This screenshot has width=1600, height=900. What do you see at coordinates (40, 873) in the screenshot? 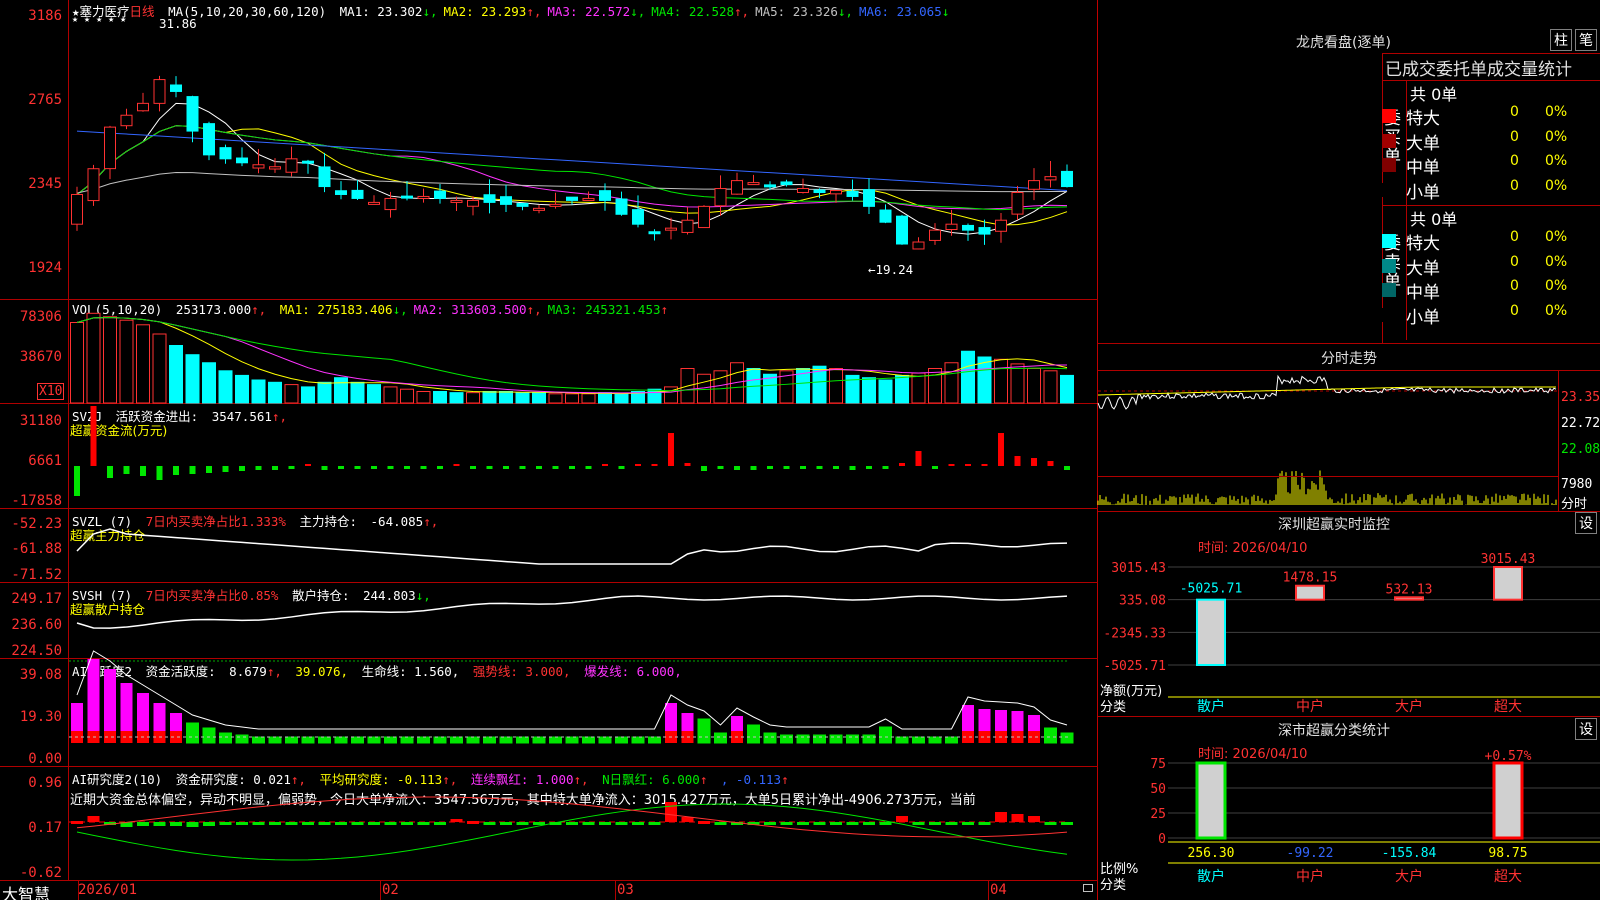
I see `ai2-y-label: -0.62` at bounding box center [40, 873].